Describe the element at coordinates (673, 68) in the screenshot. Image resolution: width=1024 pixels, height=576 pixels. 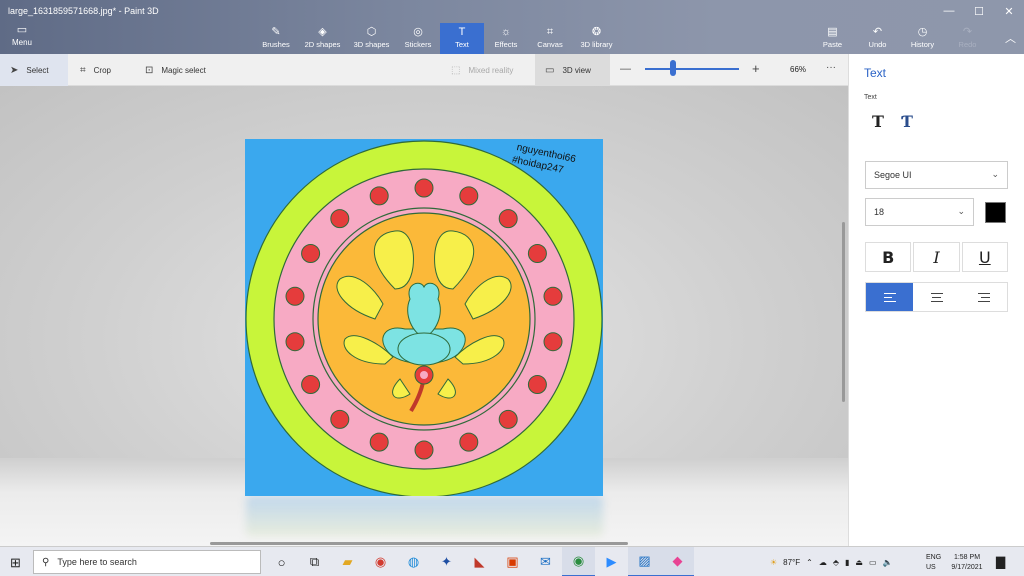
I see `zoom-slider-thumb` at that location.